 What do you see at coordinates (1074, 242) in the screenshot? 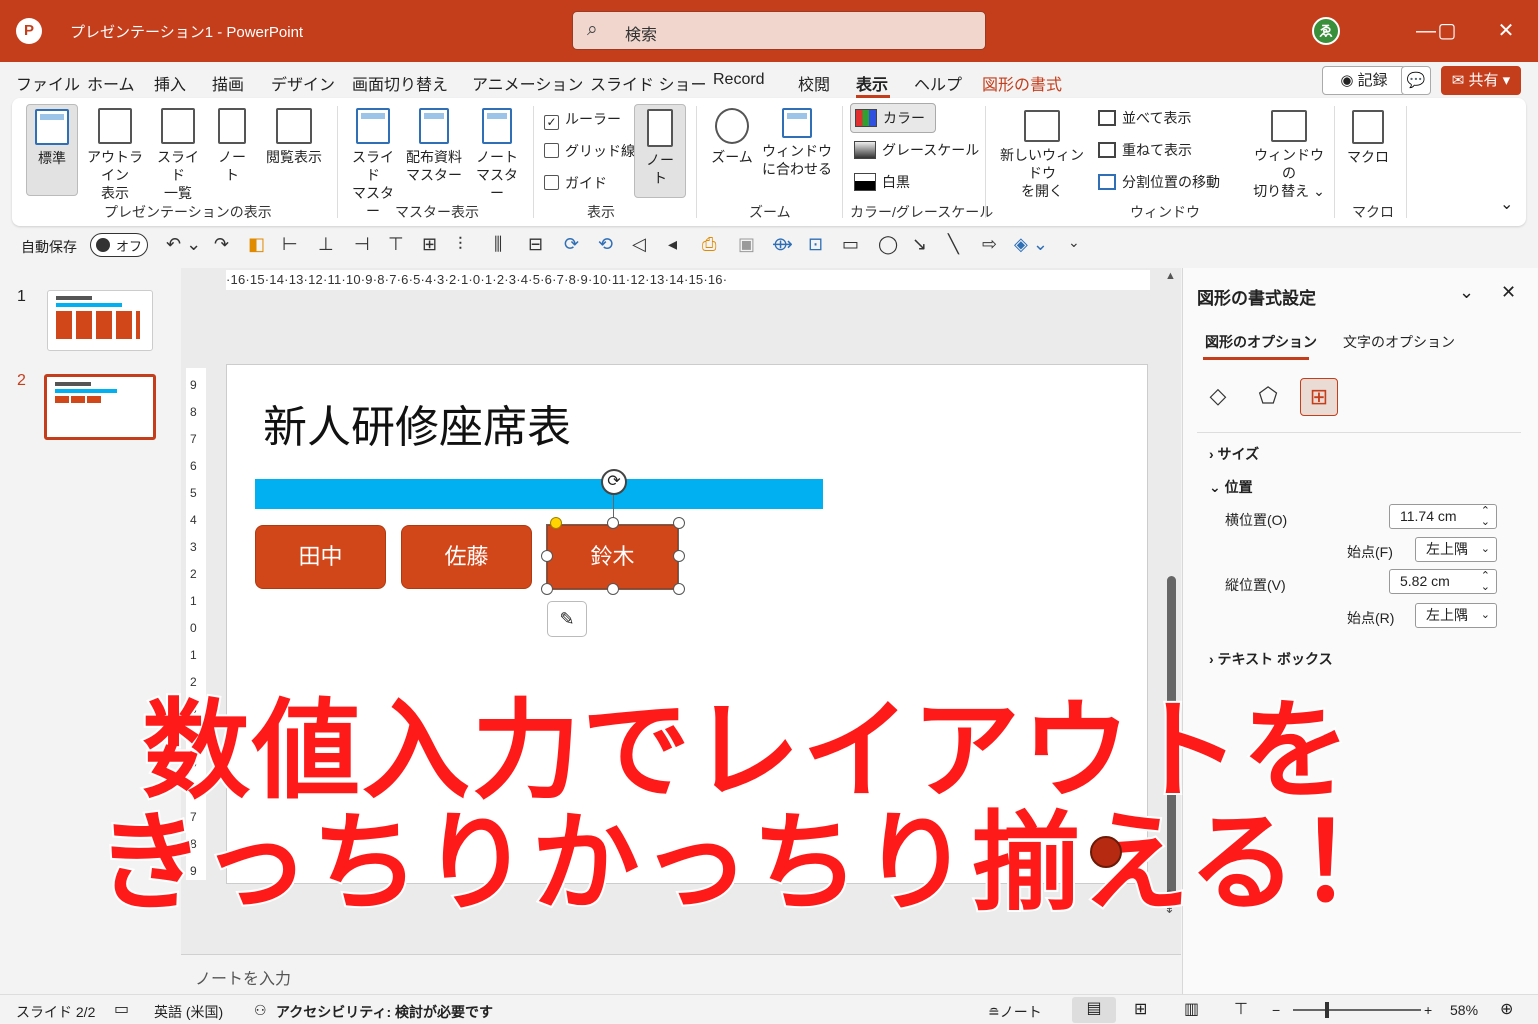
I see `customize-qat-icon: ⌄` at bounding box center [1074, 242].